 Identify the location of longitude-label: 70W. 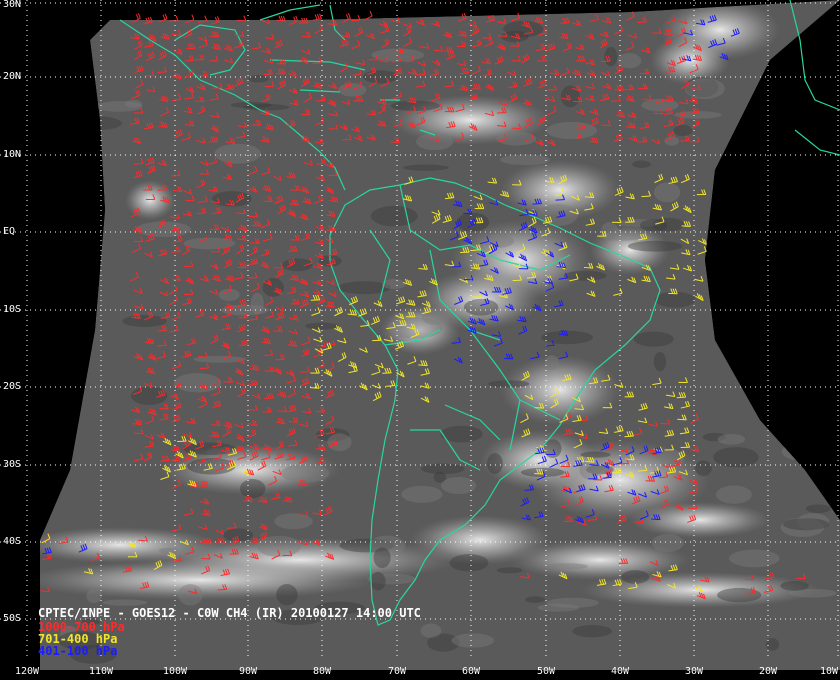
(397, 671).